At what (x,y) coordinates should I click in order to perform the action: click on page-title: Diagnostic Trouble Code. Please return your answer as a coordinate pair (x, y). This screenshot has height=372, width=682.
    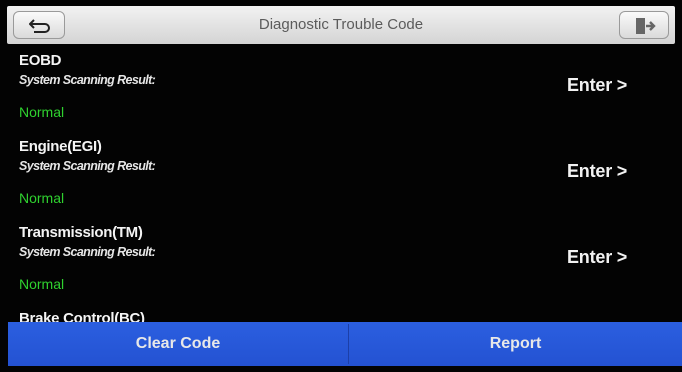
    Looking at the image, I should click on (341, 24).